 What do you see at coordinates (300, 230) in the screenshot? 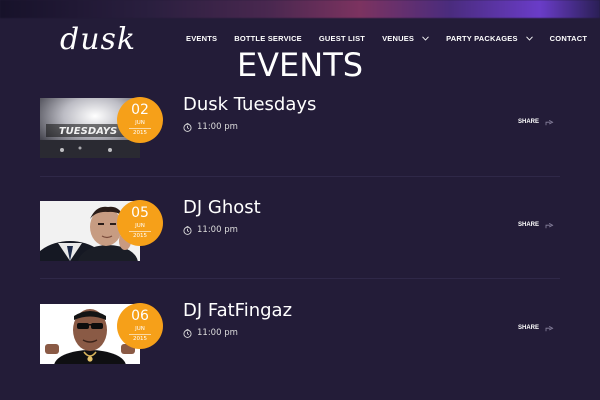
I see `event-item: 05 JUN 2015 DJ Ghost 11:00 pm SHARE` at bounding box center [300, 230].